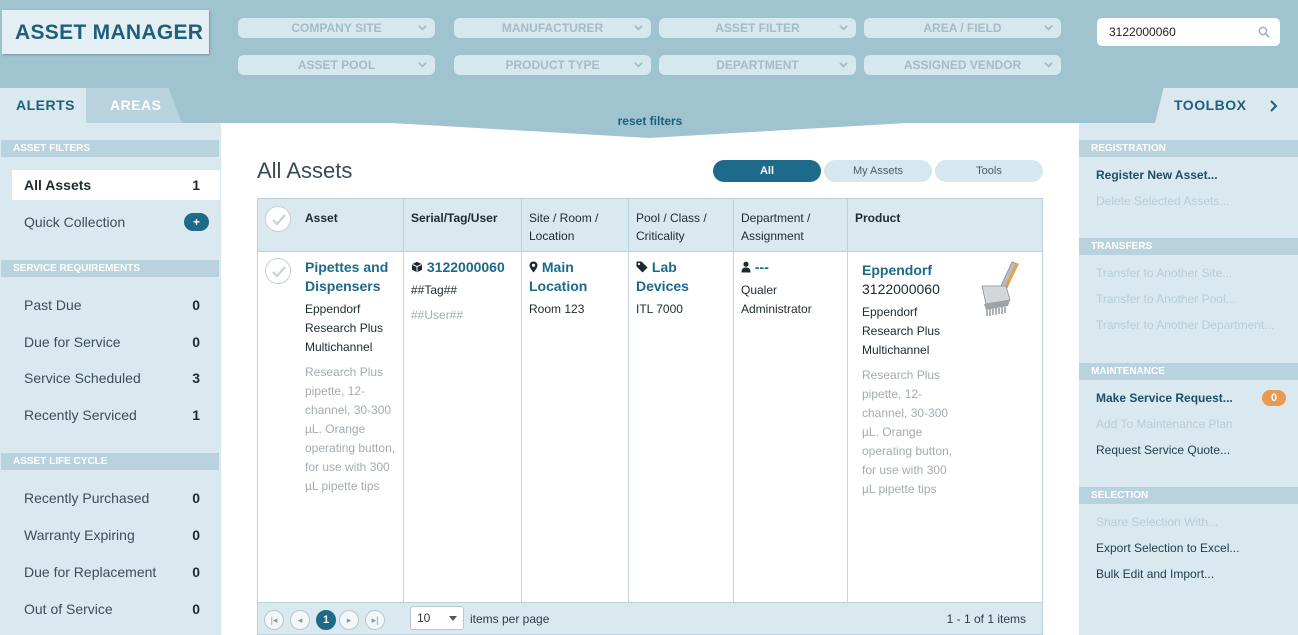 The height and width of the screenshot is (635, 1298). Describe the element at coordinates (109, 32) in the screenshot. I see `app-title: ASSET MANAGER` at that location.